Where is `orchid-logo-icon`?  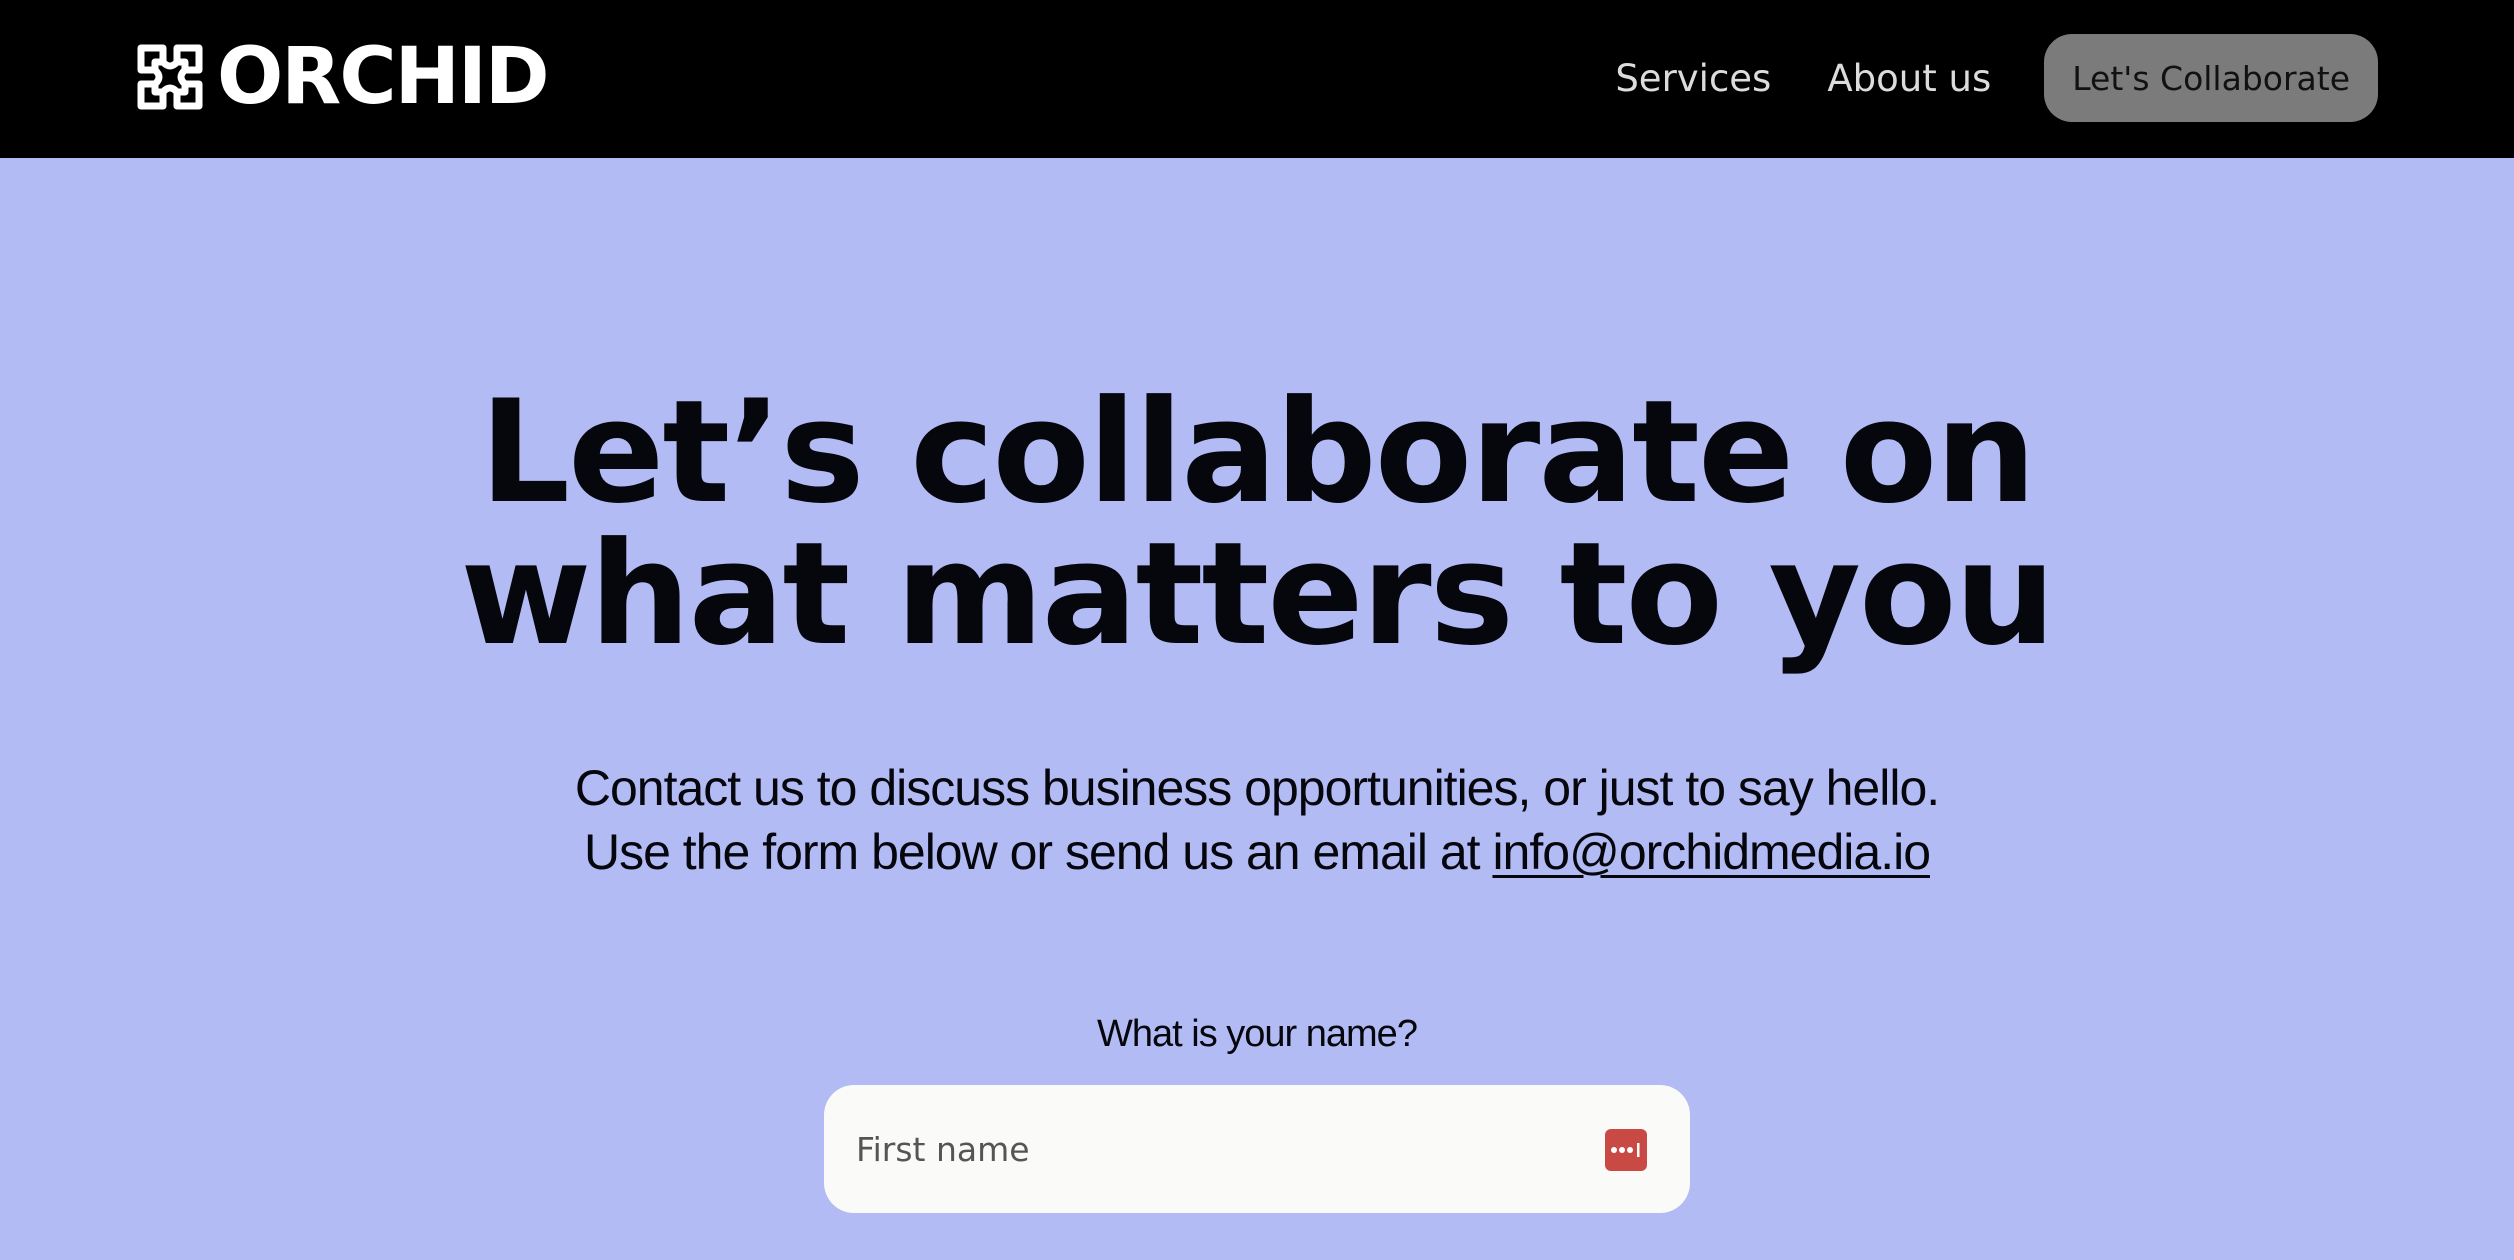 orchid-logo-icon is located at coordinates (170, 77).